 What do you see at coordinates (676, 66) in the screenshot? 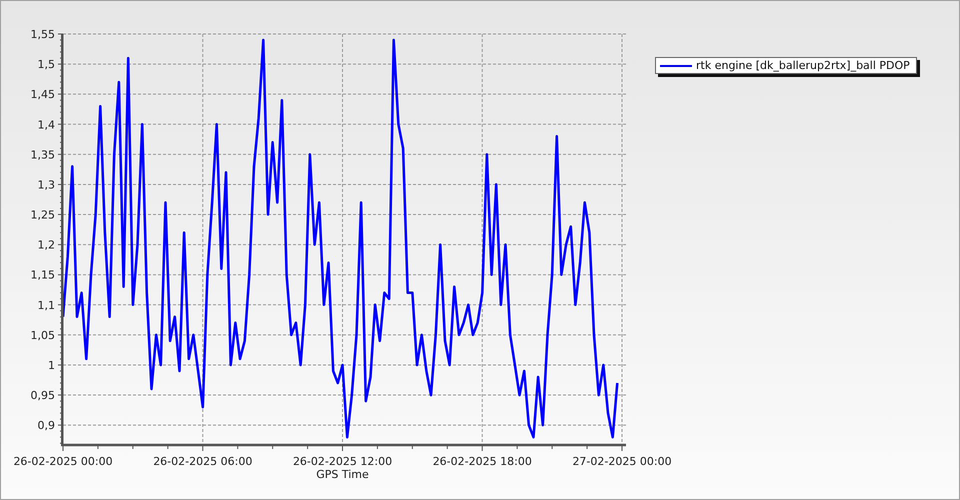
I see `legend-line-icon` at bounding box center [676, 66].